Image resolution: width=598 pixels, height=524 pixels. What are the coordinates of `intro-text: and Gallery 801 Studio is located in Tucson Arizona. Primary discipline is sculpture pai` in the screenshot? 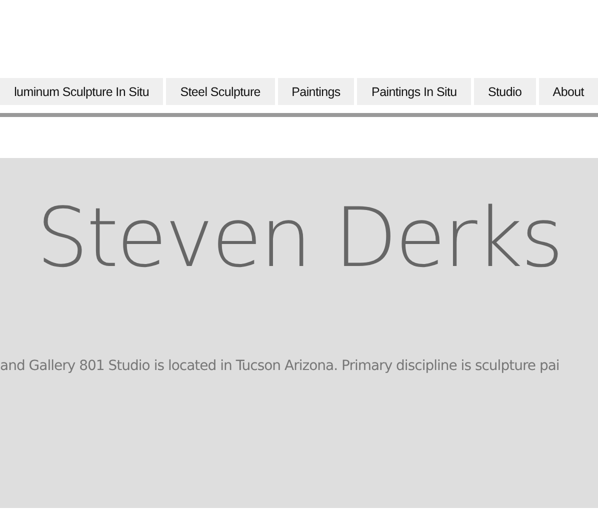 It's located at (280, 366).